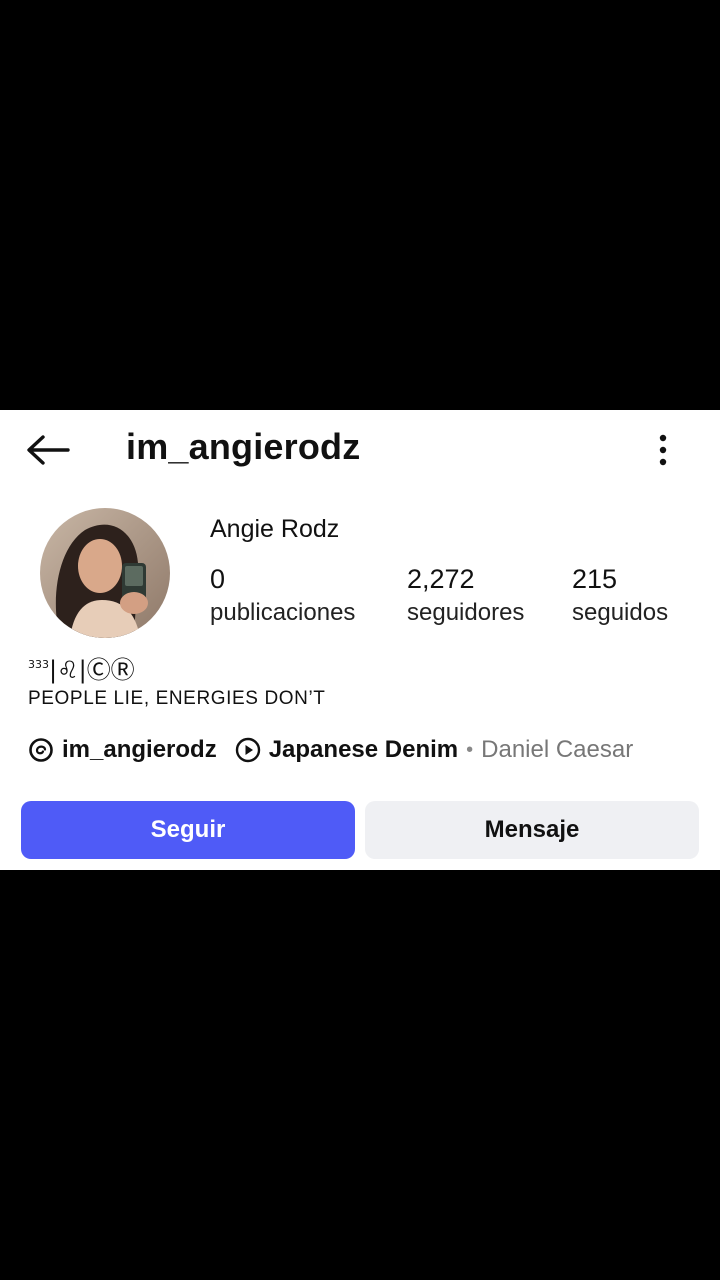  Describe the element at coordinates (557, 749) in the screenshot. I see `artist-name: Daniel Caesar` at that location.